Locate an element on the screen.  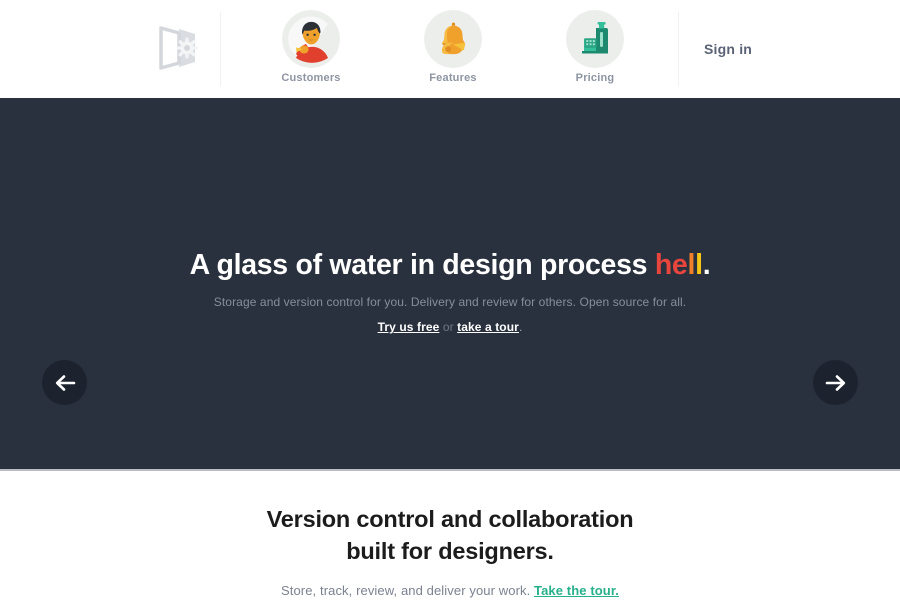
pixelapse-logo-icon is located at coordinates (178, 48).